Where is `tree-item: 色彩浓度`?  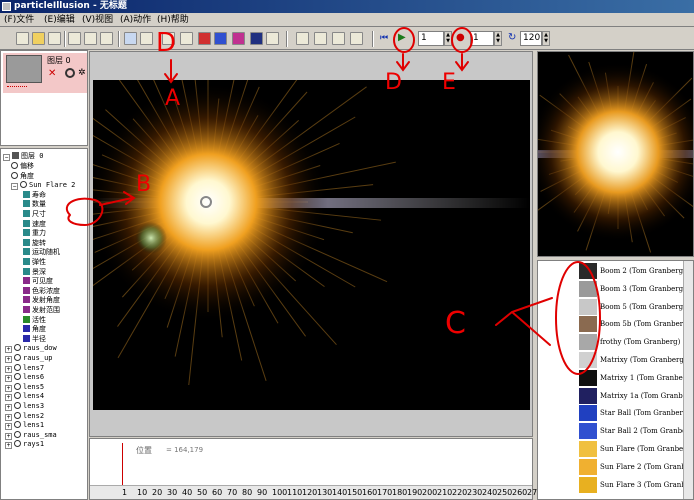 tree-item: 色彩浓度 is located at coordinates (41, 291).